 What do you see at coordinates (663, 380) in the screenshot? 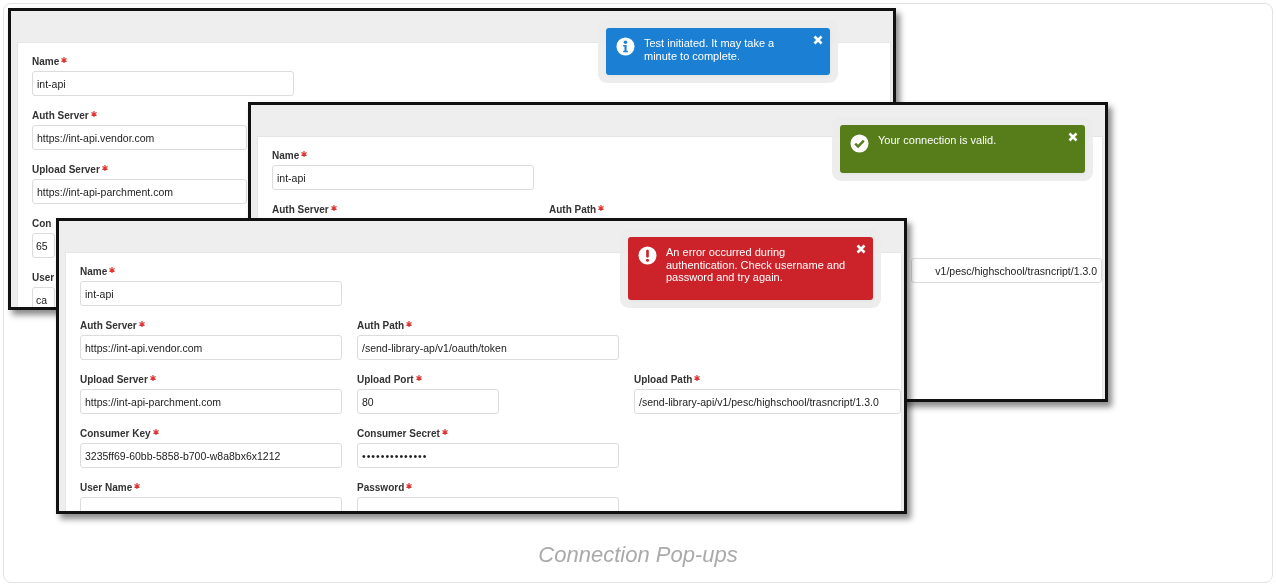
I see `field-label: Upload Path` at bounding box center [663, 380].